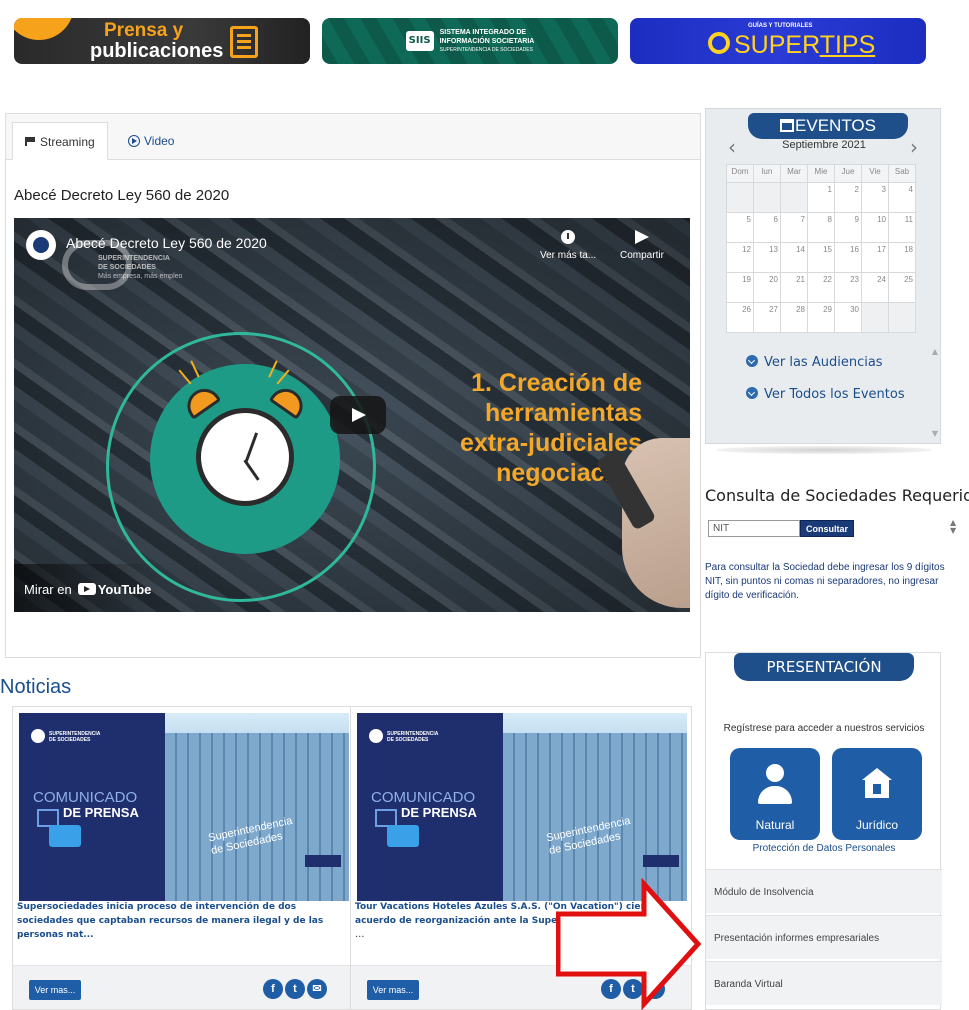 This screenshot has height=1010, width=969. I want to click on clock-icon, so click(568, 237).